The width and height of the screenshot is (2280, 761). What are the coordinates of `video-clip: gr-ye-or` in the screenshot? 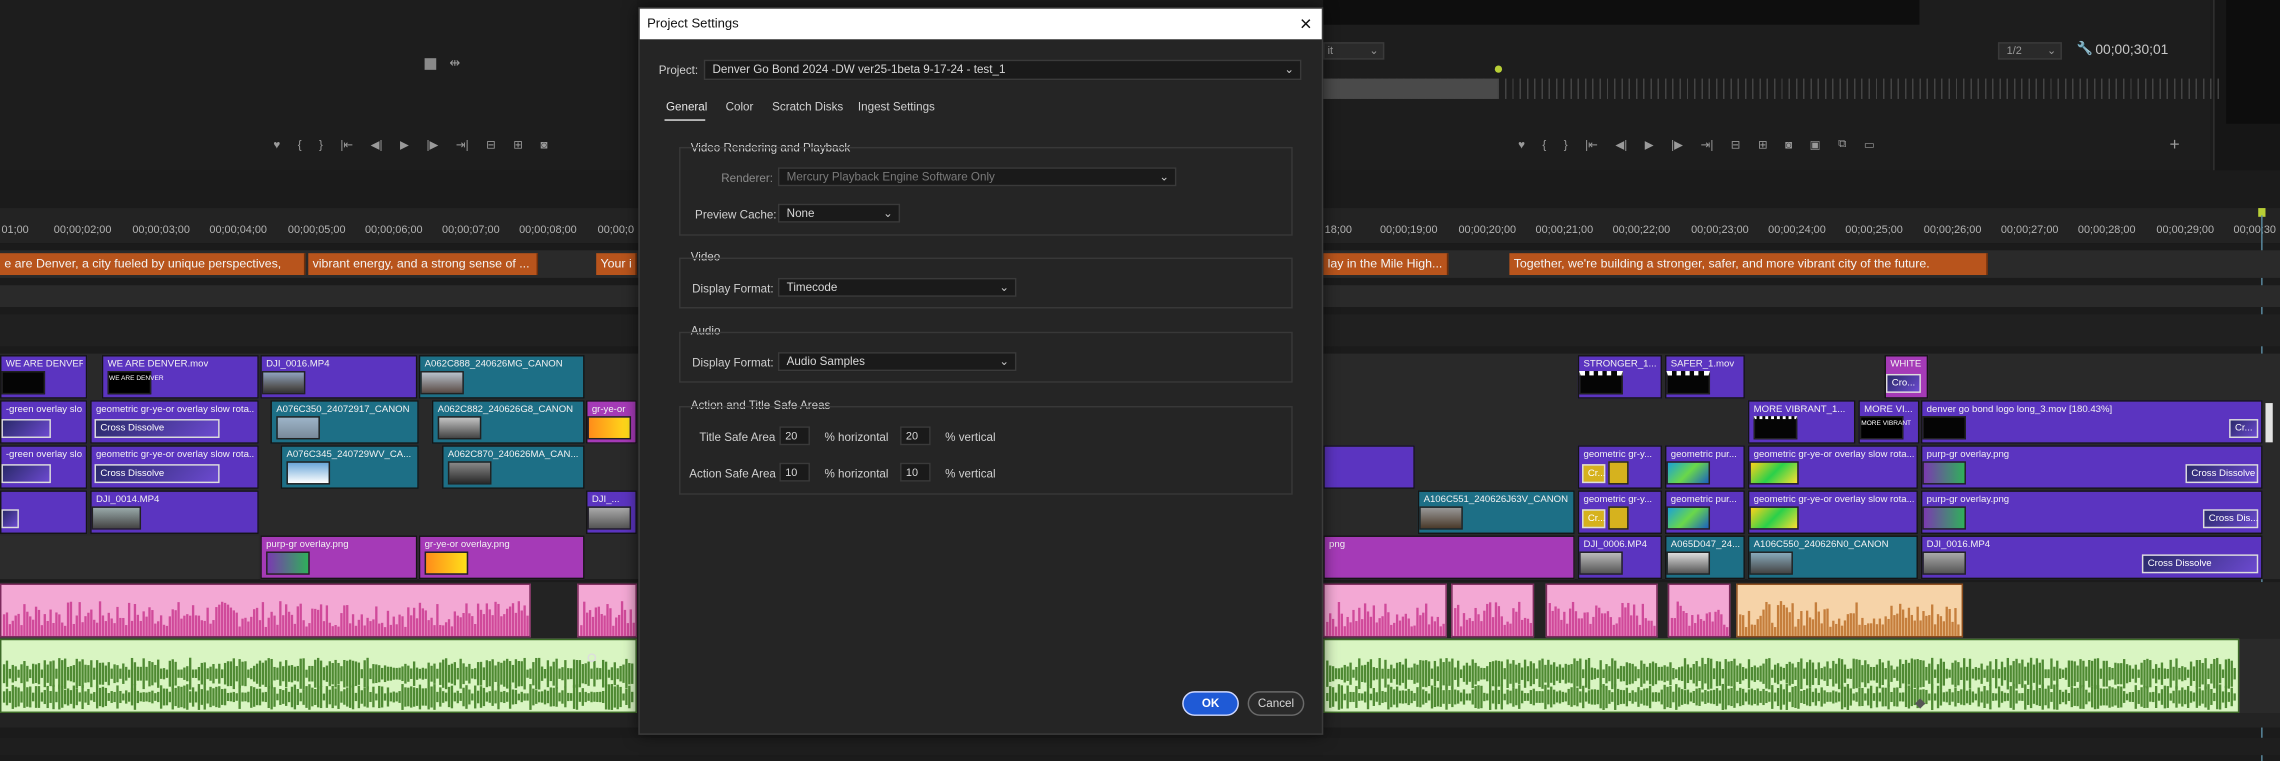 It's located at (611, 422).